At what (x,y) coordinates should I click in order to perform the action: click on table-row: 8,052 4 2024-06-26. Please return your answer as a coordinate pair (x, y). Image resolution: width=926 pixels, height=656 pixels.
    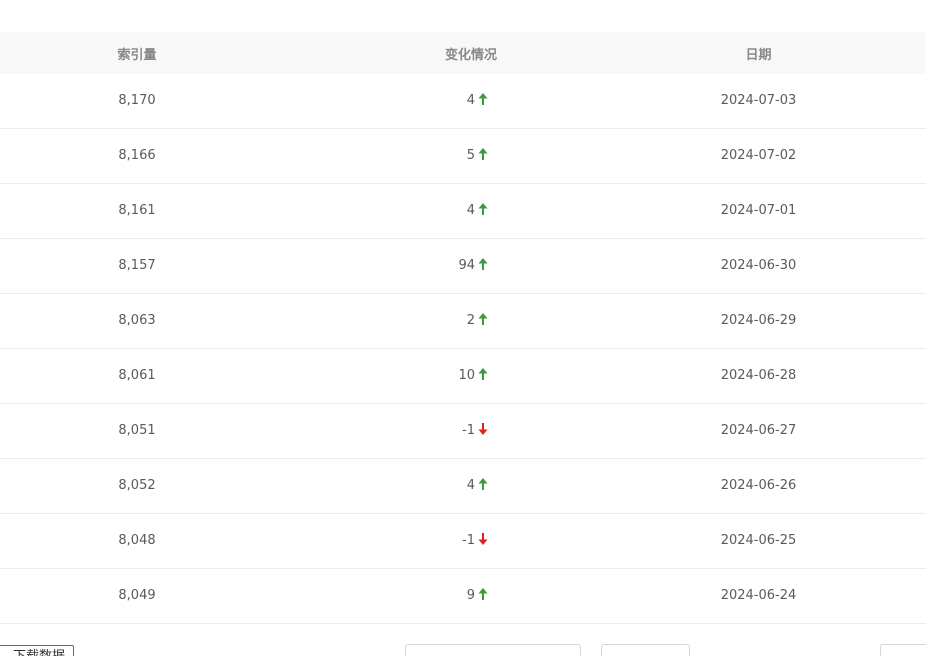
    Looking at the image, I should click on (463, 486).